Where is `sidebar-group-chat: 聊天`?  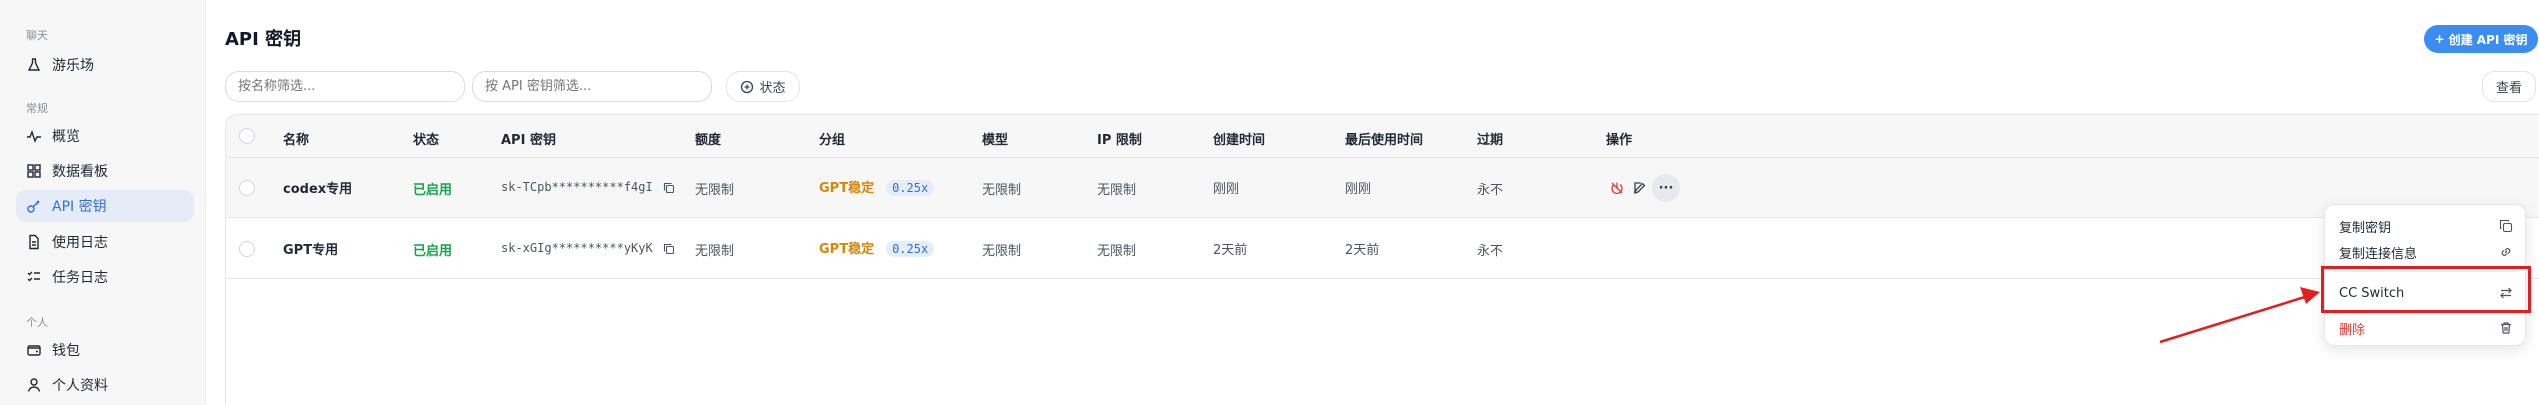 sidebar-group-chat: 聊天 is located at coordinates (37, 35).